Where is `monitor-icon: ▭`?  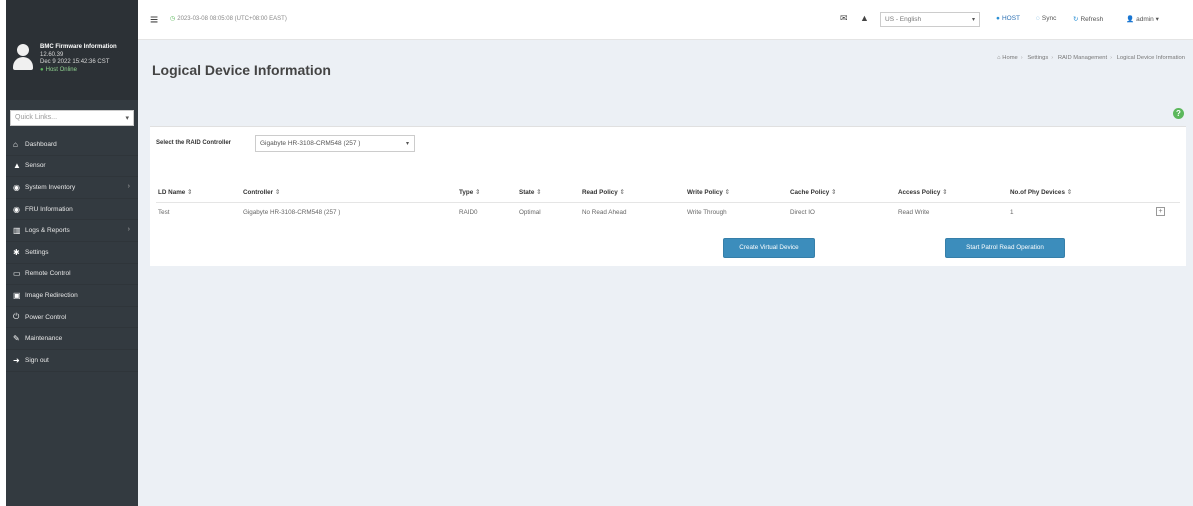
monitor-icon: ▭ is located at coordinates (17, 274).